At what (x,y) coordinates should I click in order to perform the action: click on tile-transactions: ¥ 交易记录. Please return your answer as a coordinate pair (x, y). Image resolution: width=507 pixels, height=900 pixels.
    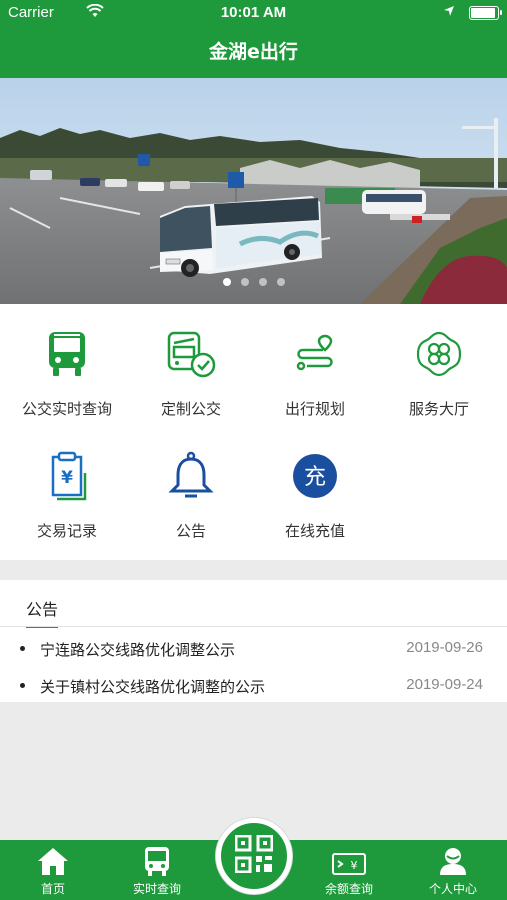
    Looking at the image, I should click on (67, 494).